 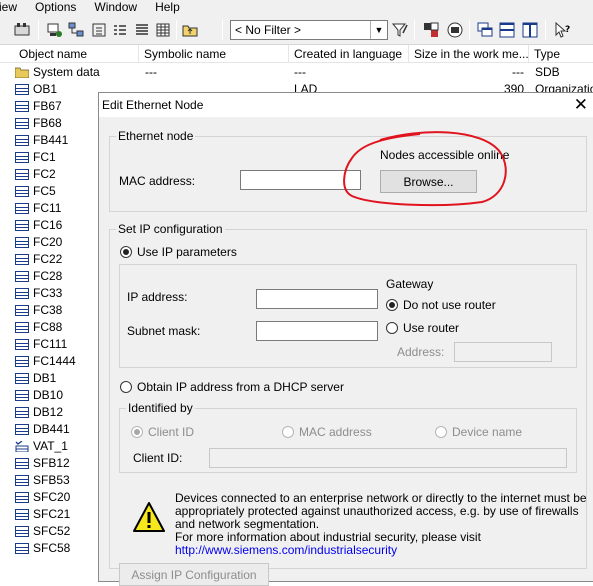 What do you see at coordinates (48, 395) in the screenshot?
I see `object-name: DB10` at bounding box center [48, 395].